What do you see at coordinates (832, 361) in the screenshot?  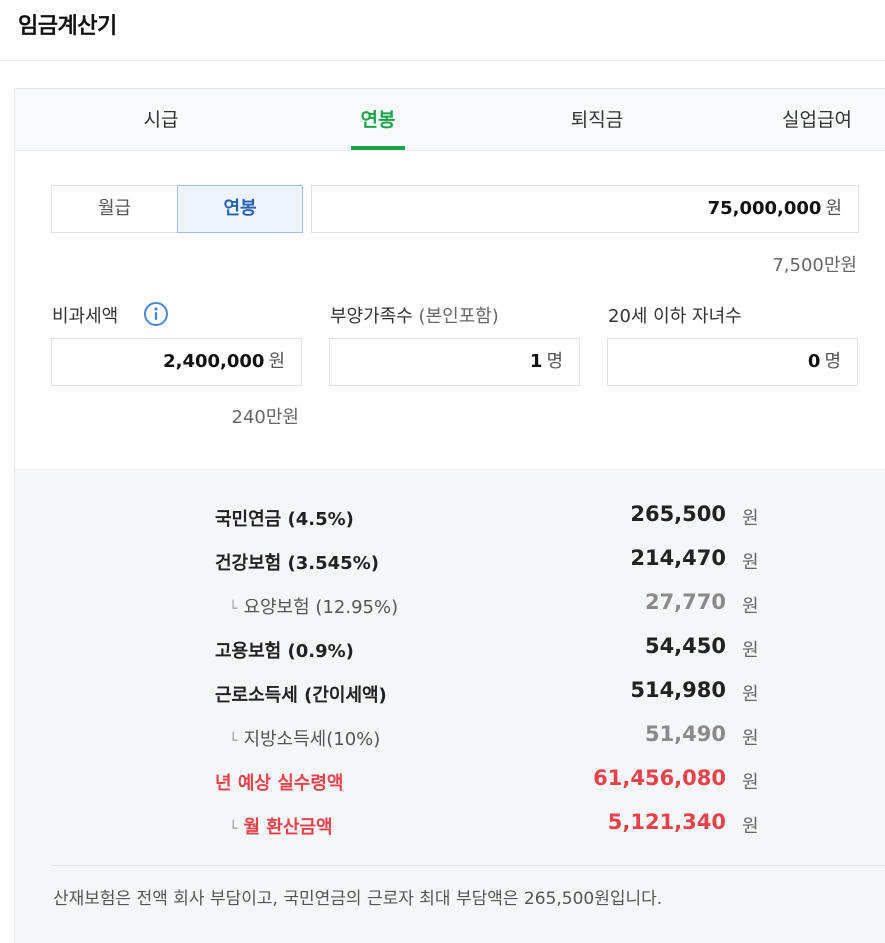 I see `children-unit: 명` at bounding box center [832, 361].